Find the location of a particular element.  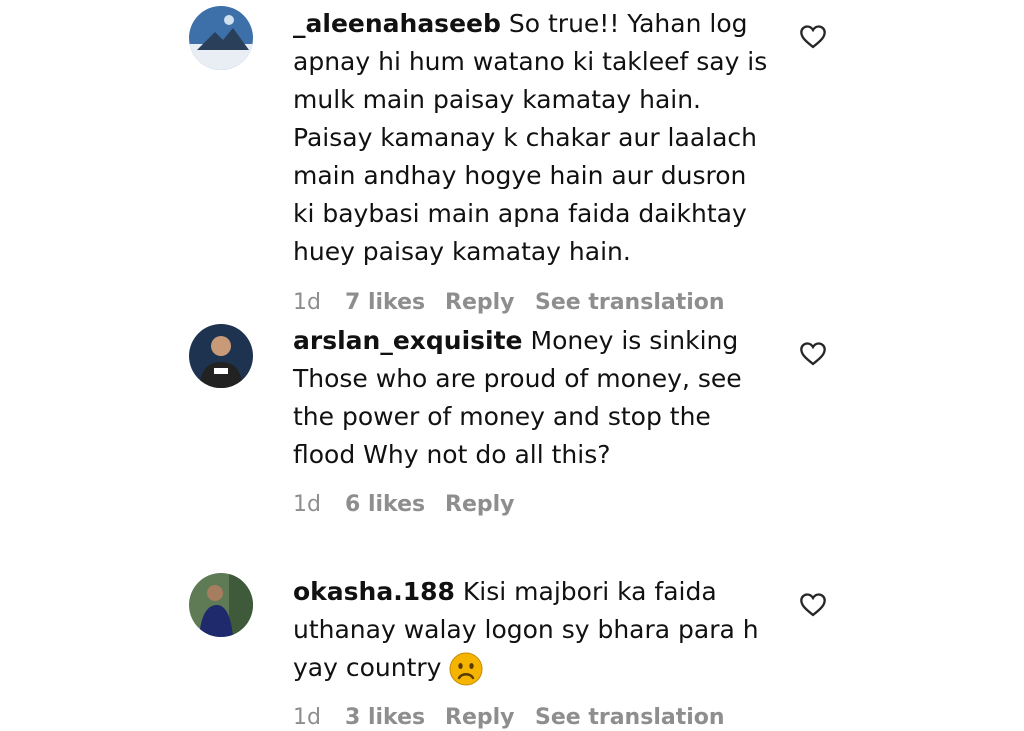

comment-meta: 1d 3 likes Reply See translation is located at coordinates (509, 717).